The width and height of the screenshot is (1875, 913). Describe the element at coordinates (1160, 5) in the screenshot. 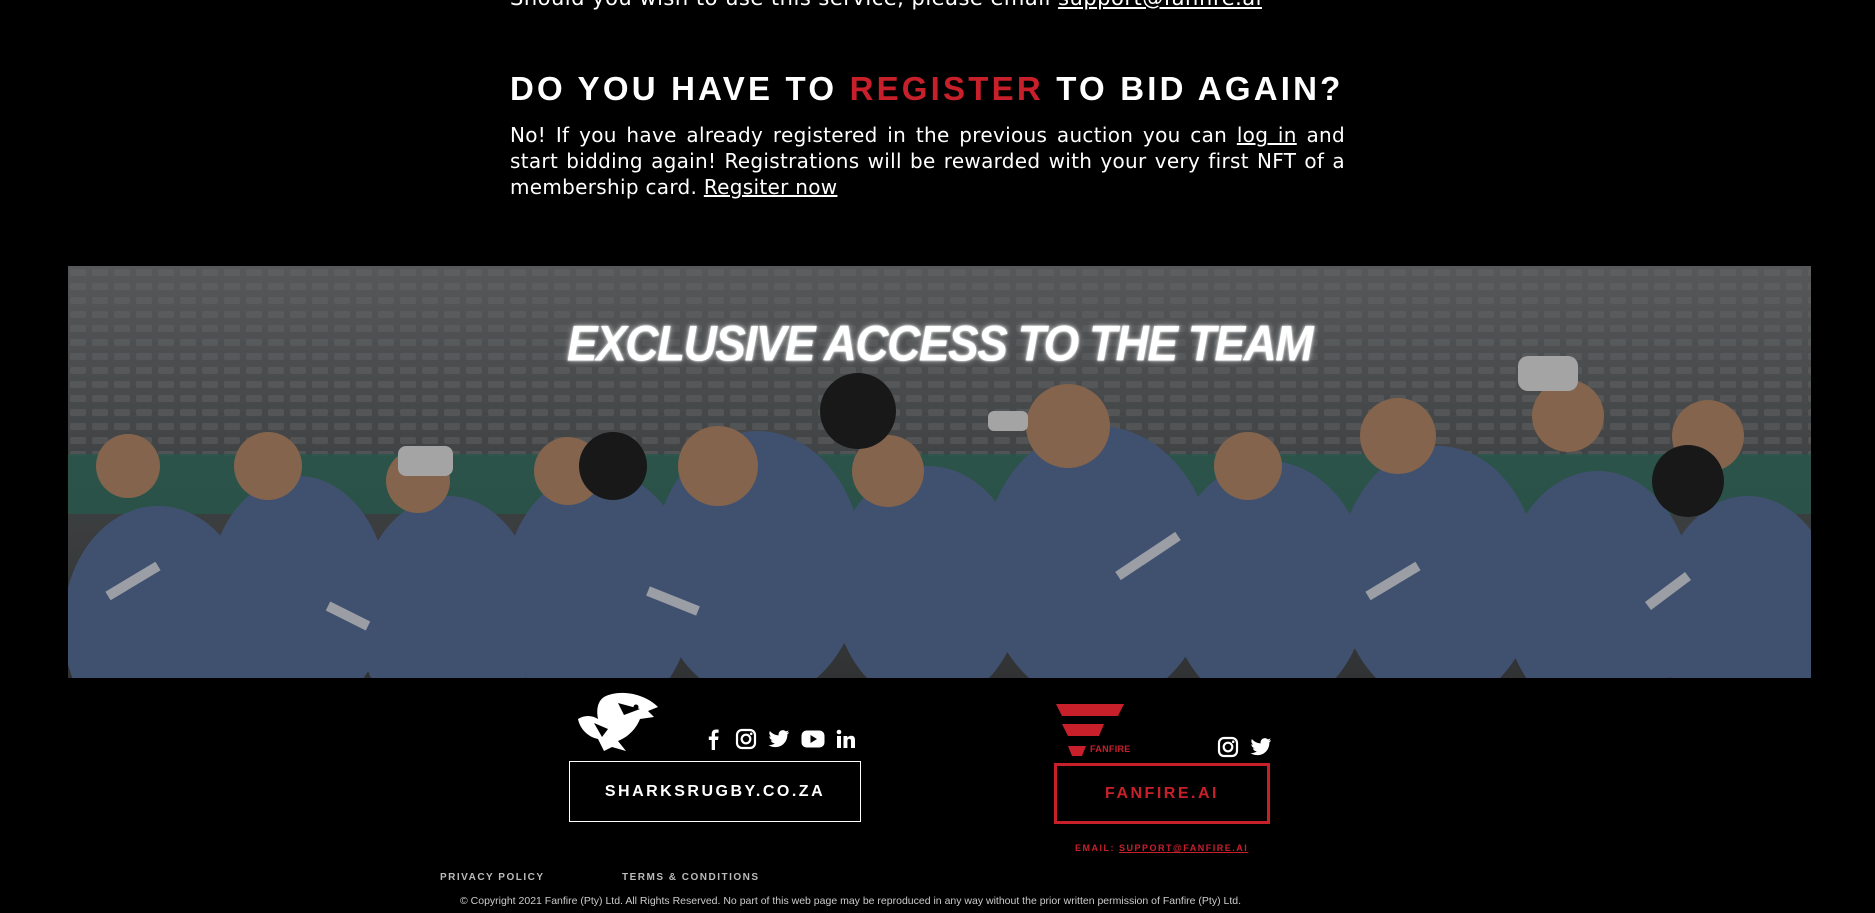

I see `intro-email-link: support@fanfire.ai` at that location.